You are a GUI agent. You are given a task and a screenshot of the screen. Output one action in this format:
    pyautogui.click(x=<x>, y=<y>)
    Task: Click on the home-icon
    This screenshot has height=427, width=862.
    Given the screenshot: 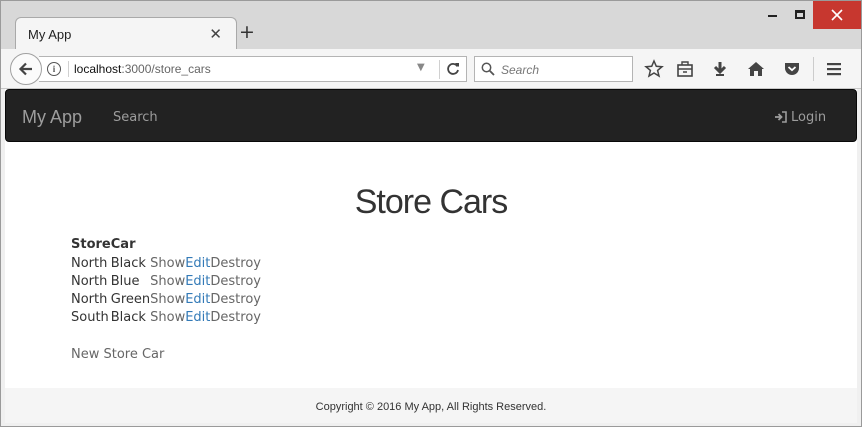 What is the action you would take?
    pyautogui.click(x=756, y=69)
    